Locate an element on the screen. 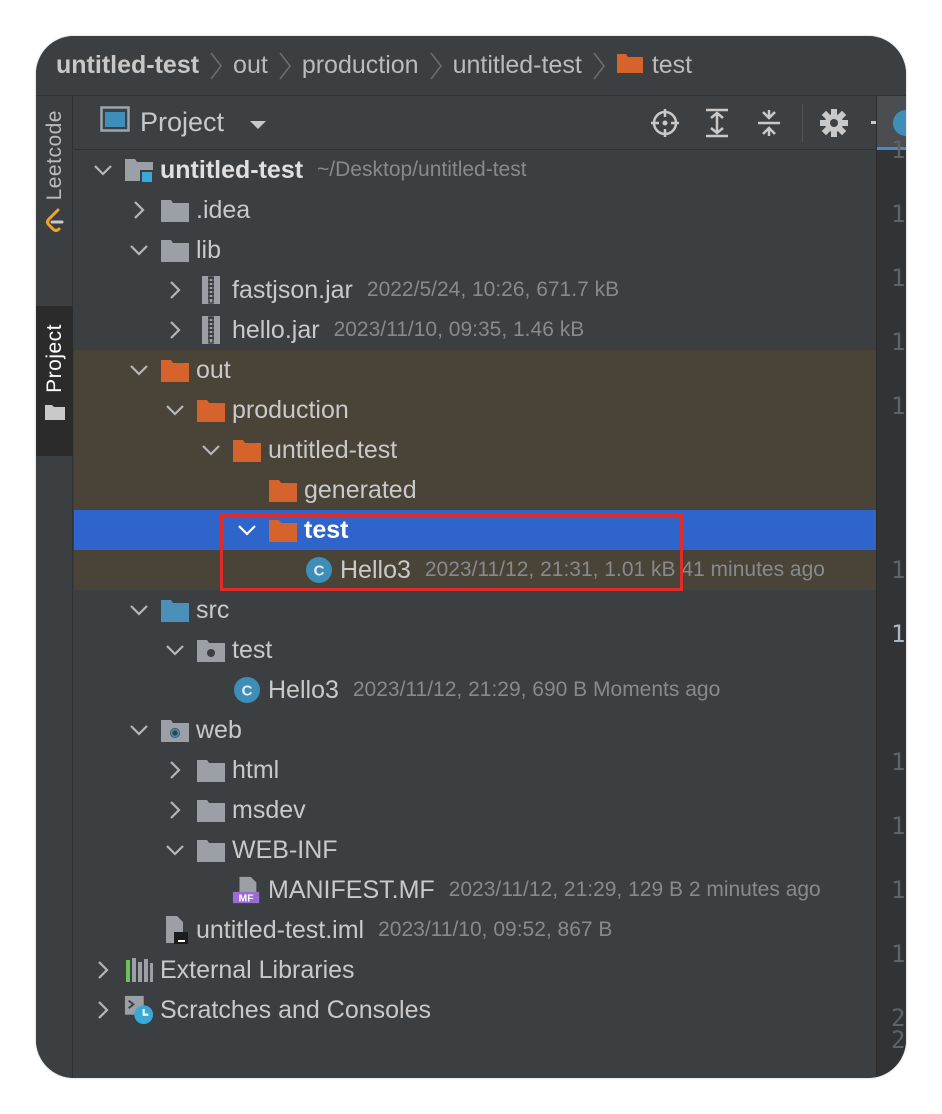  tree-row: production is located at coordinates (475, 410).